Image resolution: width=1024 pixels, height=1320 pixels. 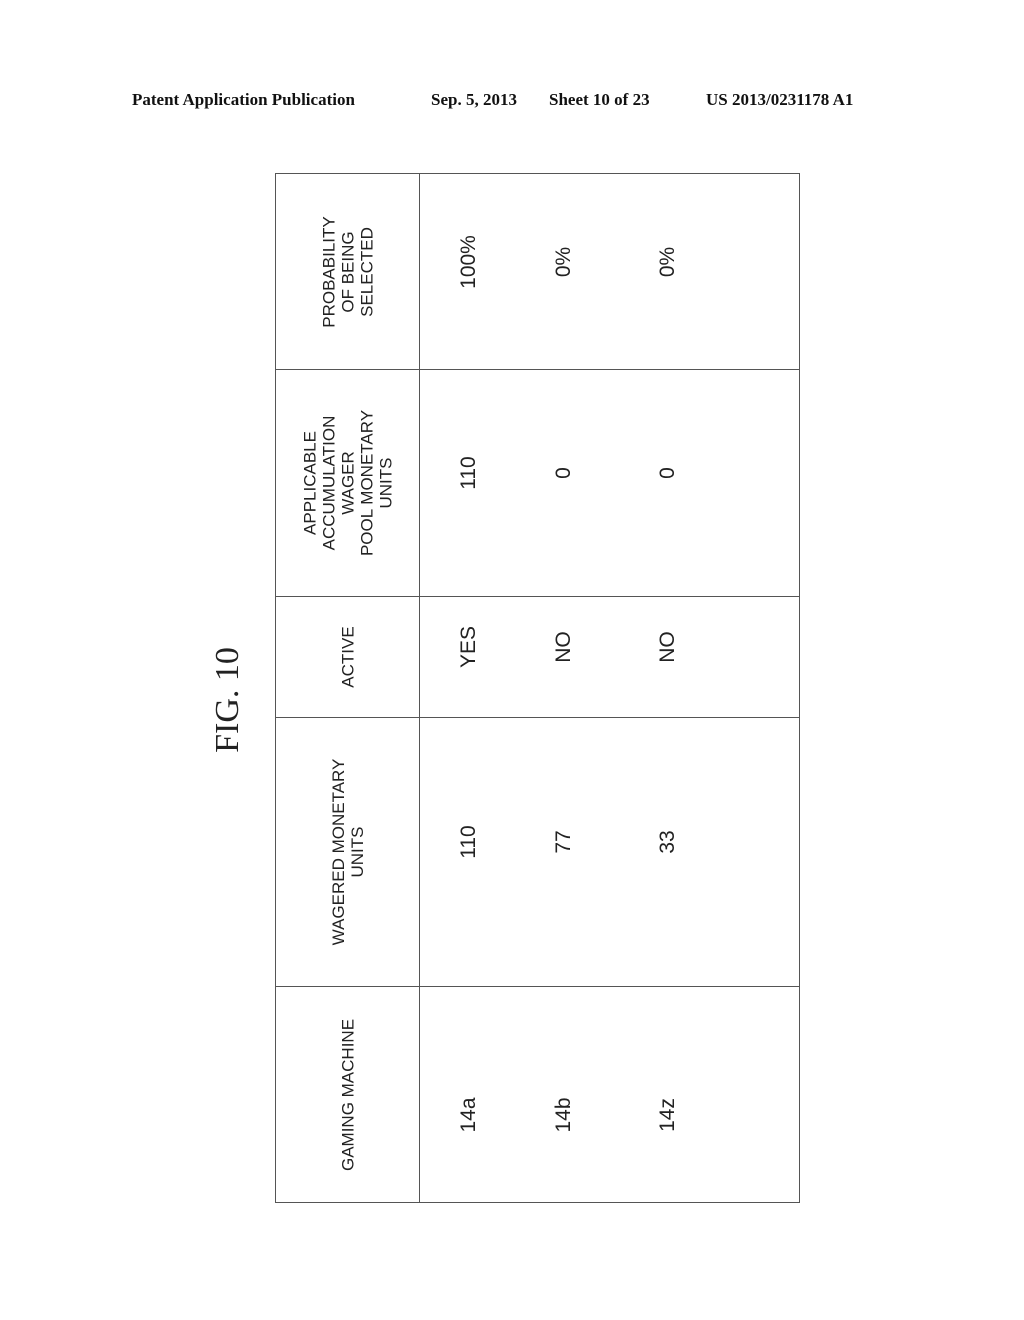 I want to click on column-header: PROBABILITY OF BEING SELECTED, so click(x=348, y=271).